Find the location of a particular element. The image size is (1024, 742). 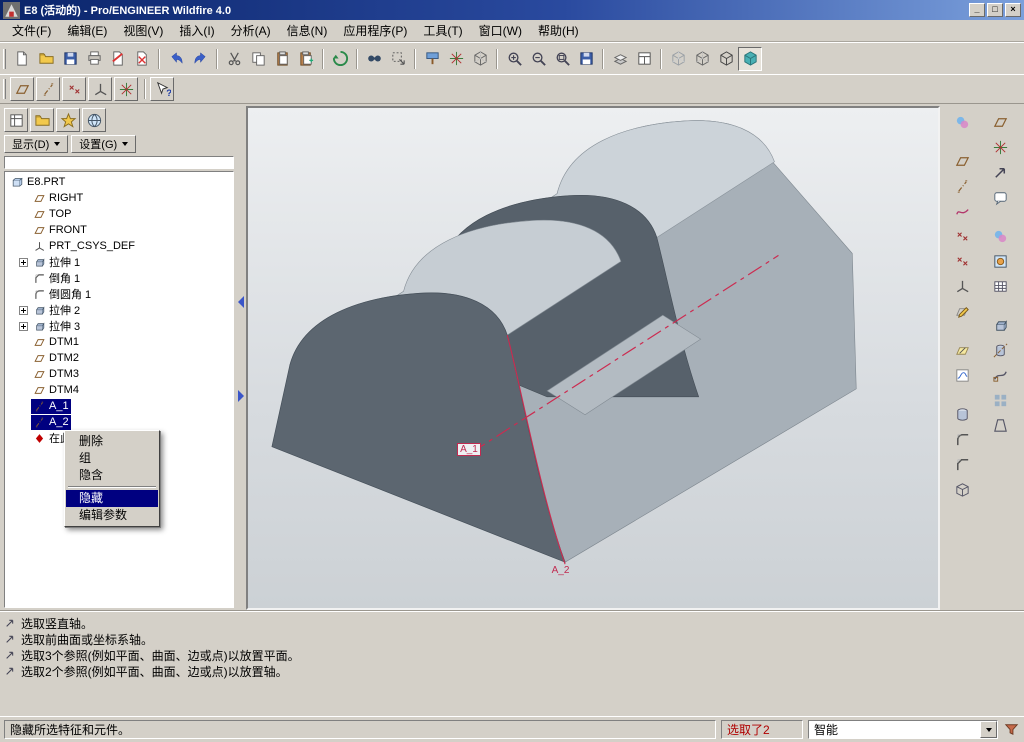

datum-csys-display-button is located at coordinates (100, 89).